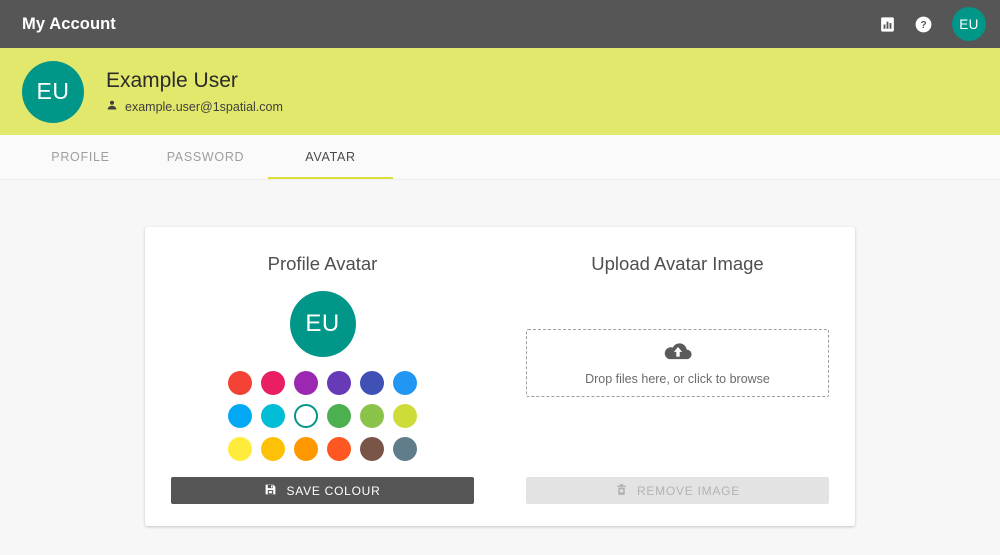  I want to click on upload-avatar-title: Upload Avatar Image, so click(677, 263).